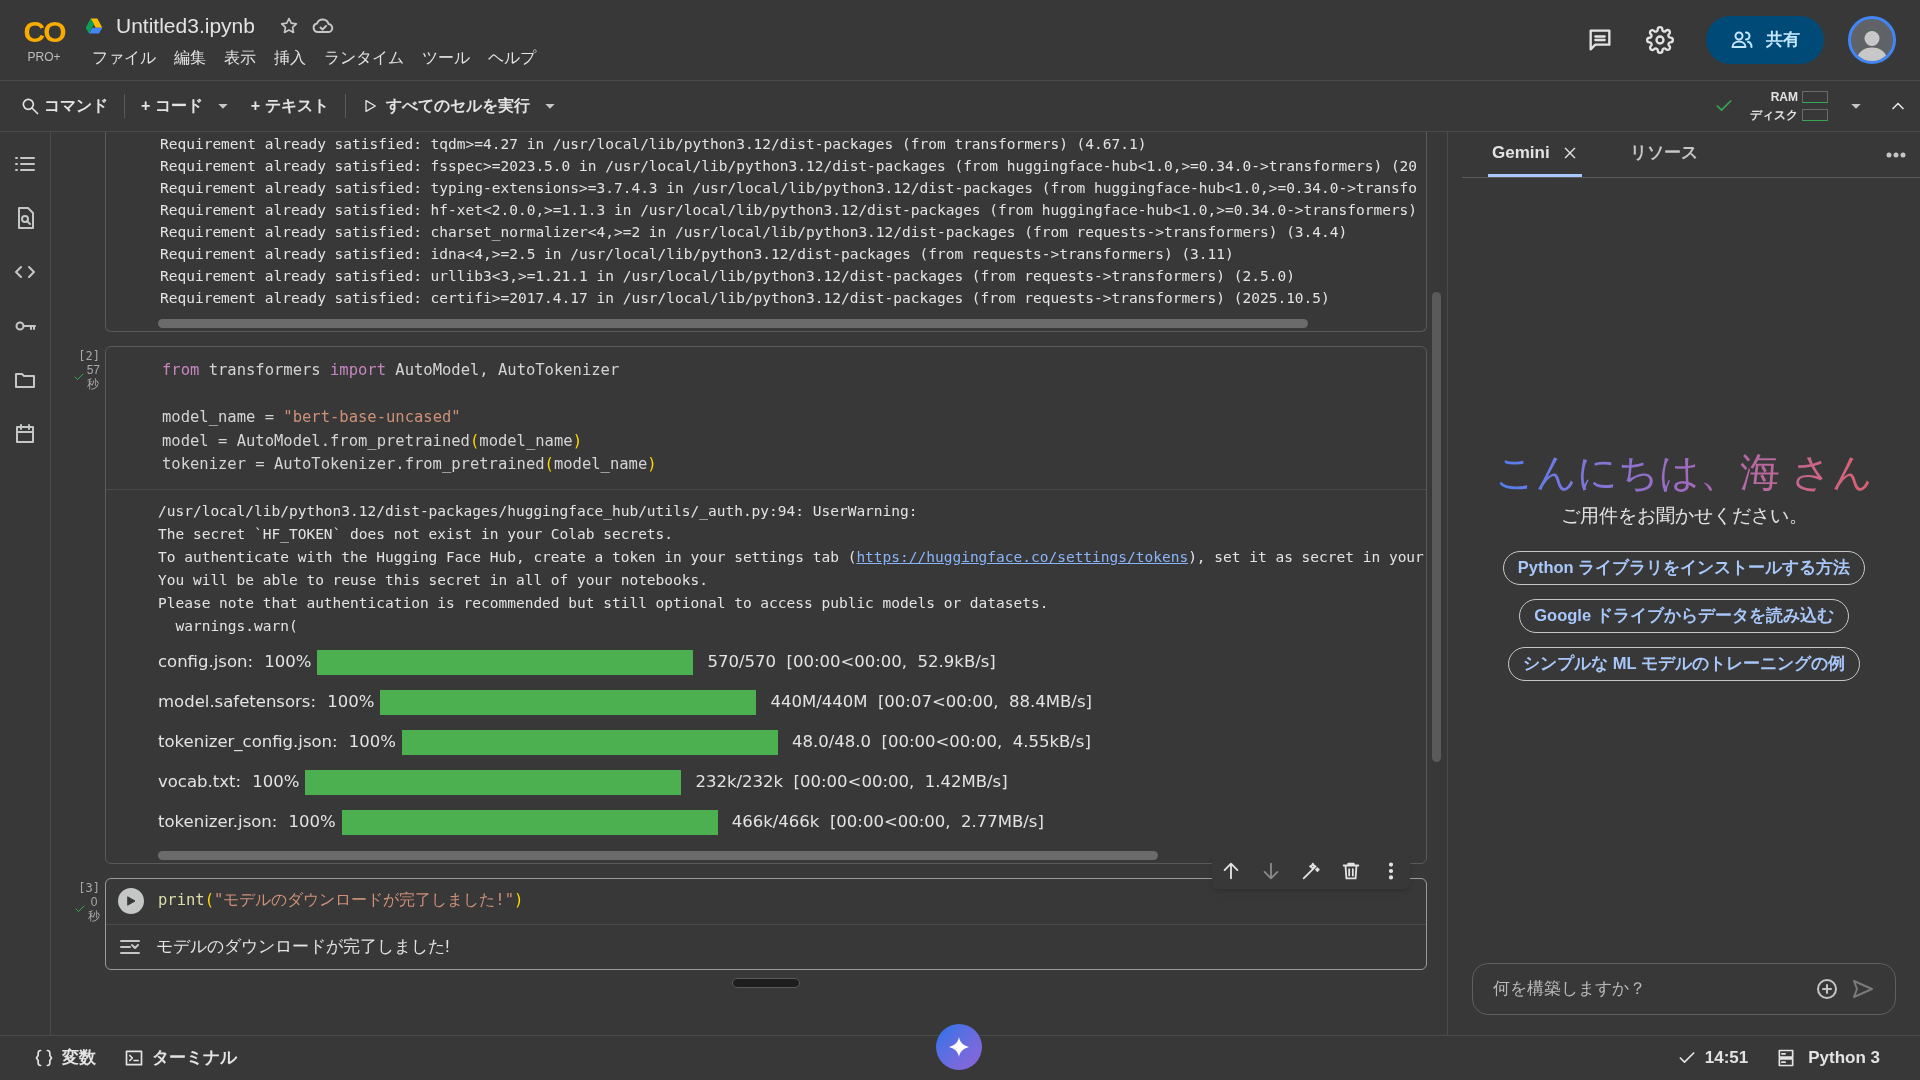 This screenshot has width=1920, height=1080. I want to click on menu-item: 編集, so click(190, 57).